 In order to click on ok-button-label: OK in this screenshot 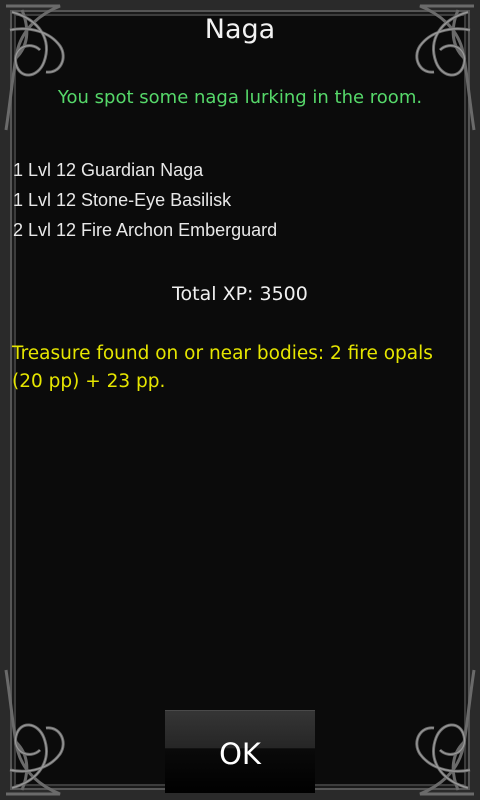, I will do `click(240, 754)`.